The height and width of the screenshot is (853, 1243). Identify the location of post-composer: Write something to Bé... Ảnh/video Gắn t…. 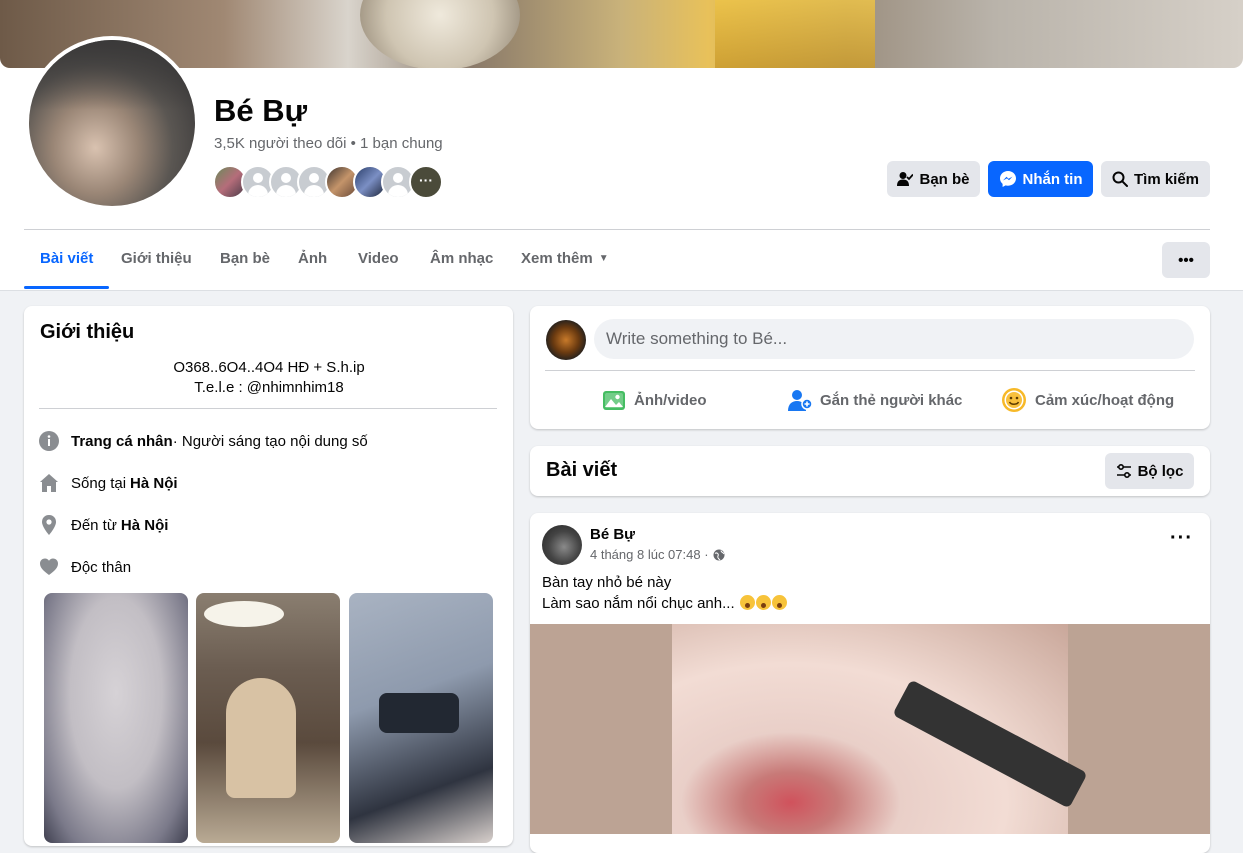
(870, 367).